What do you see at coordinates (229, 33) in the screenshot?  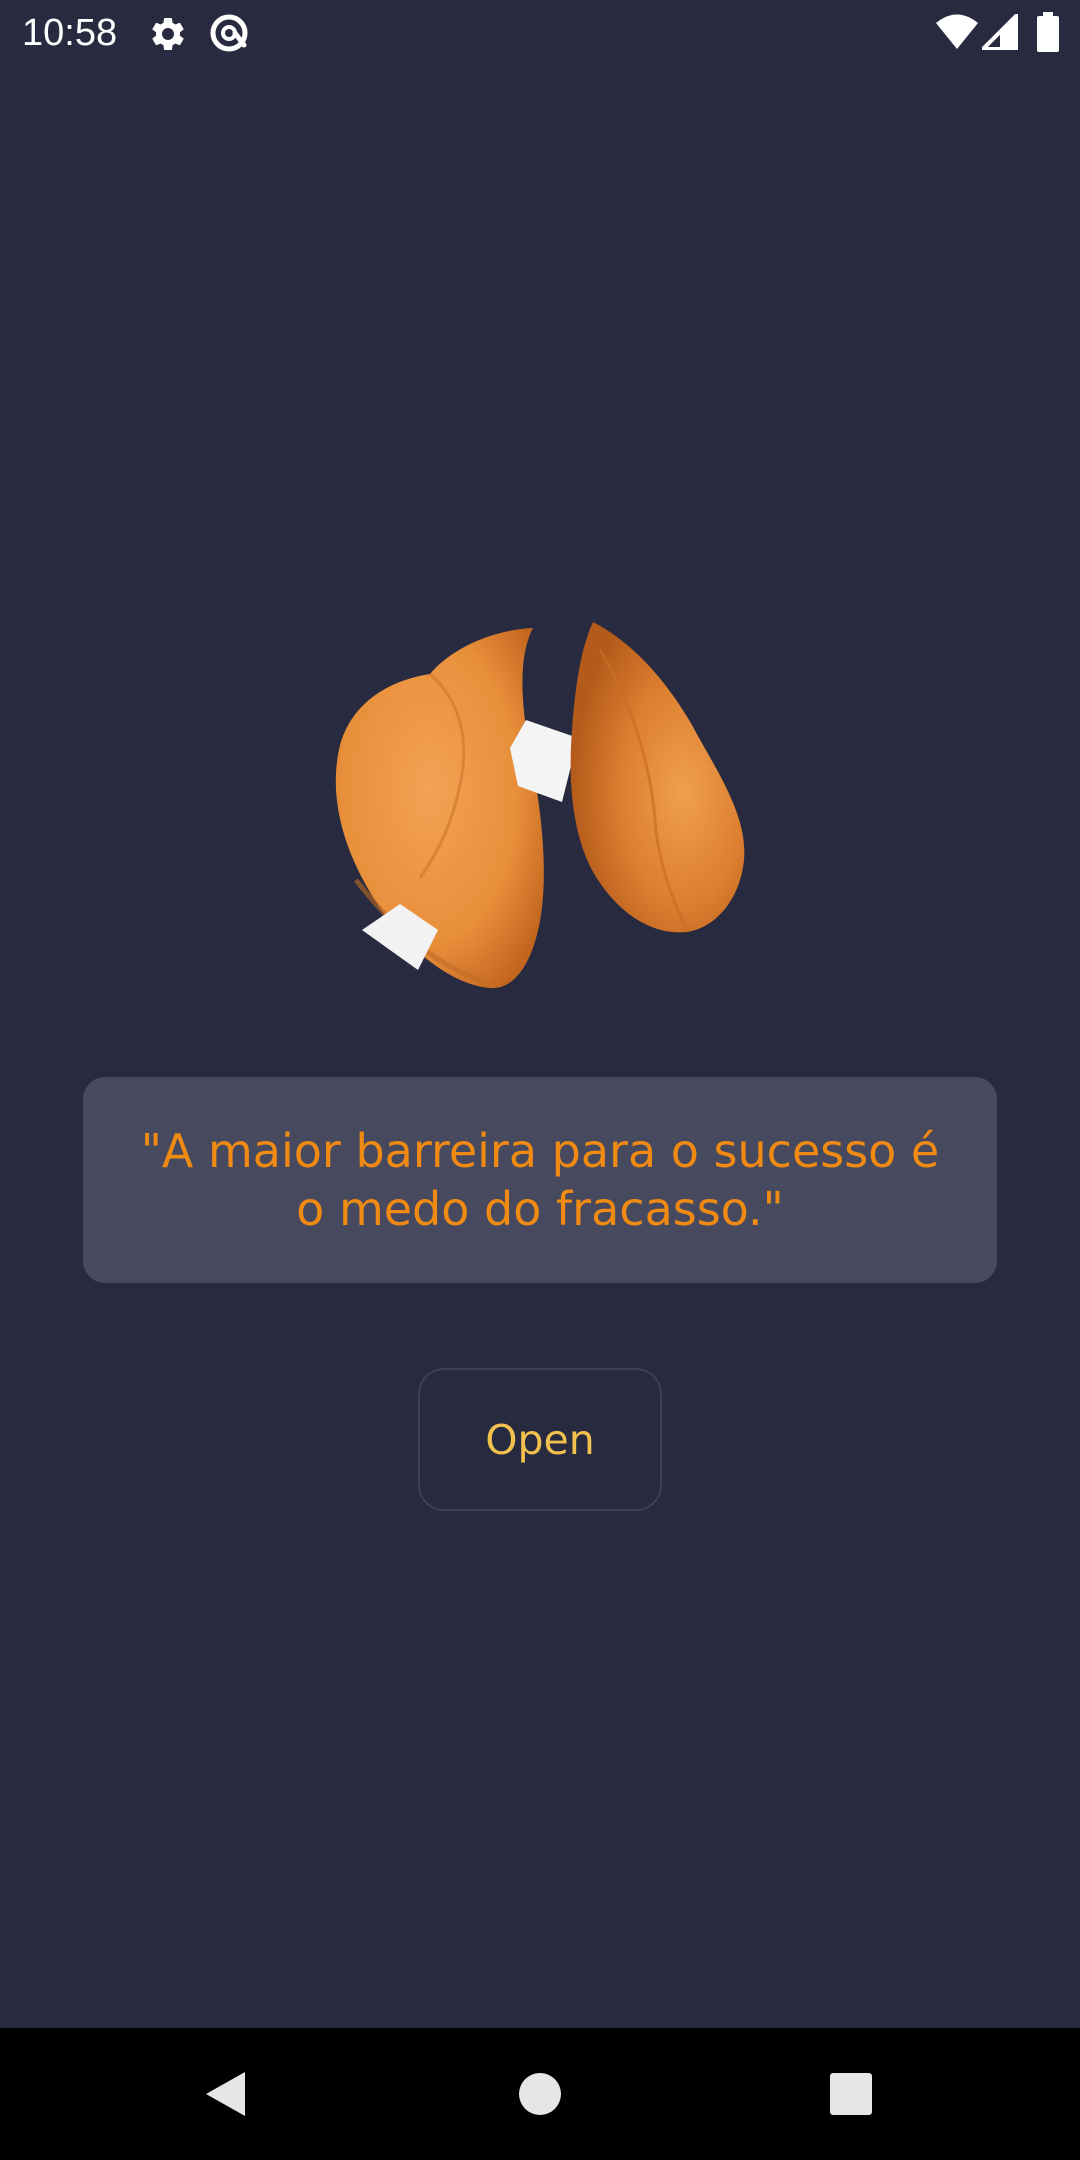 I see `at-sign-icon` at bounding box center [229, 33].